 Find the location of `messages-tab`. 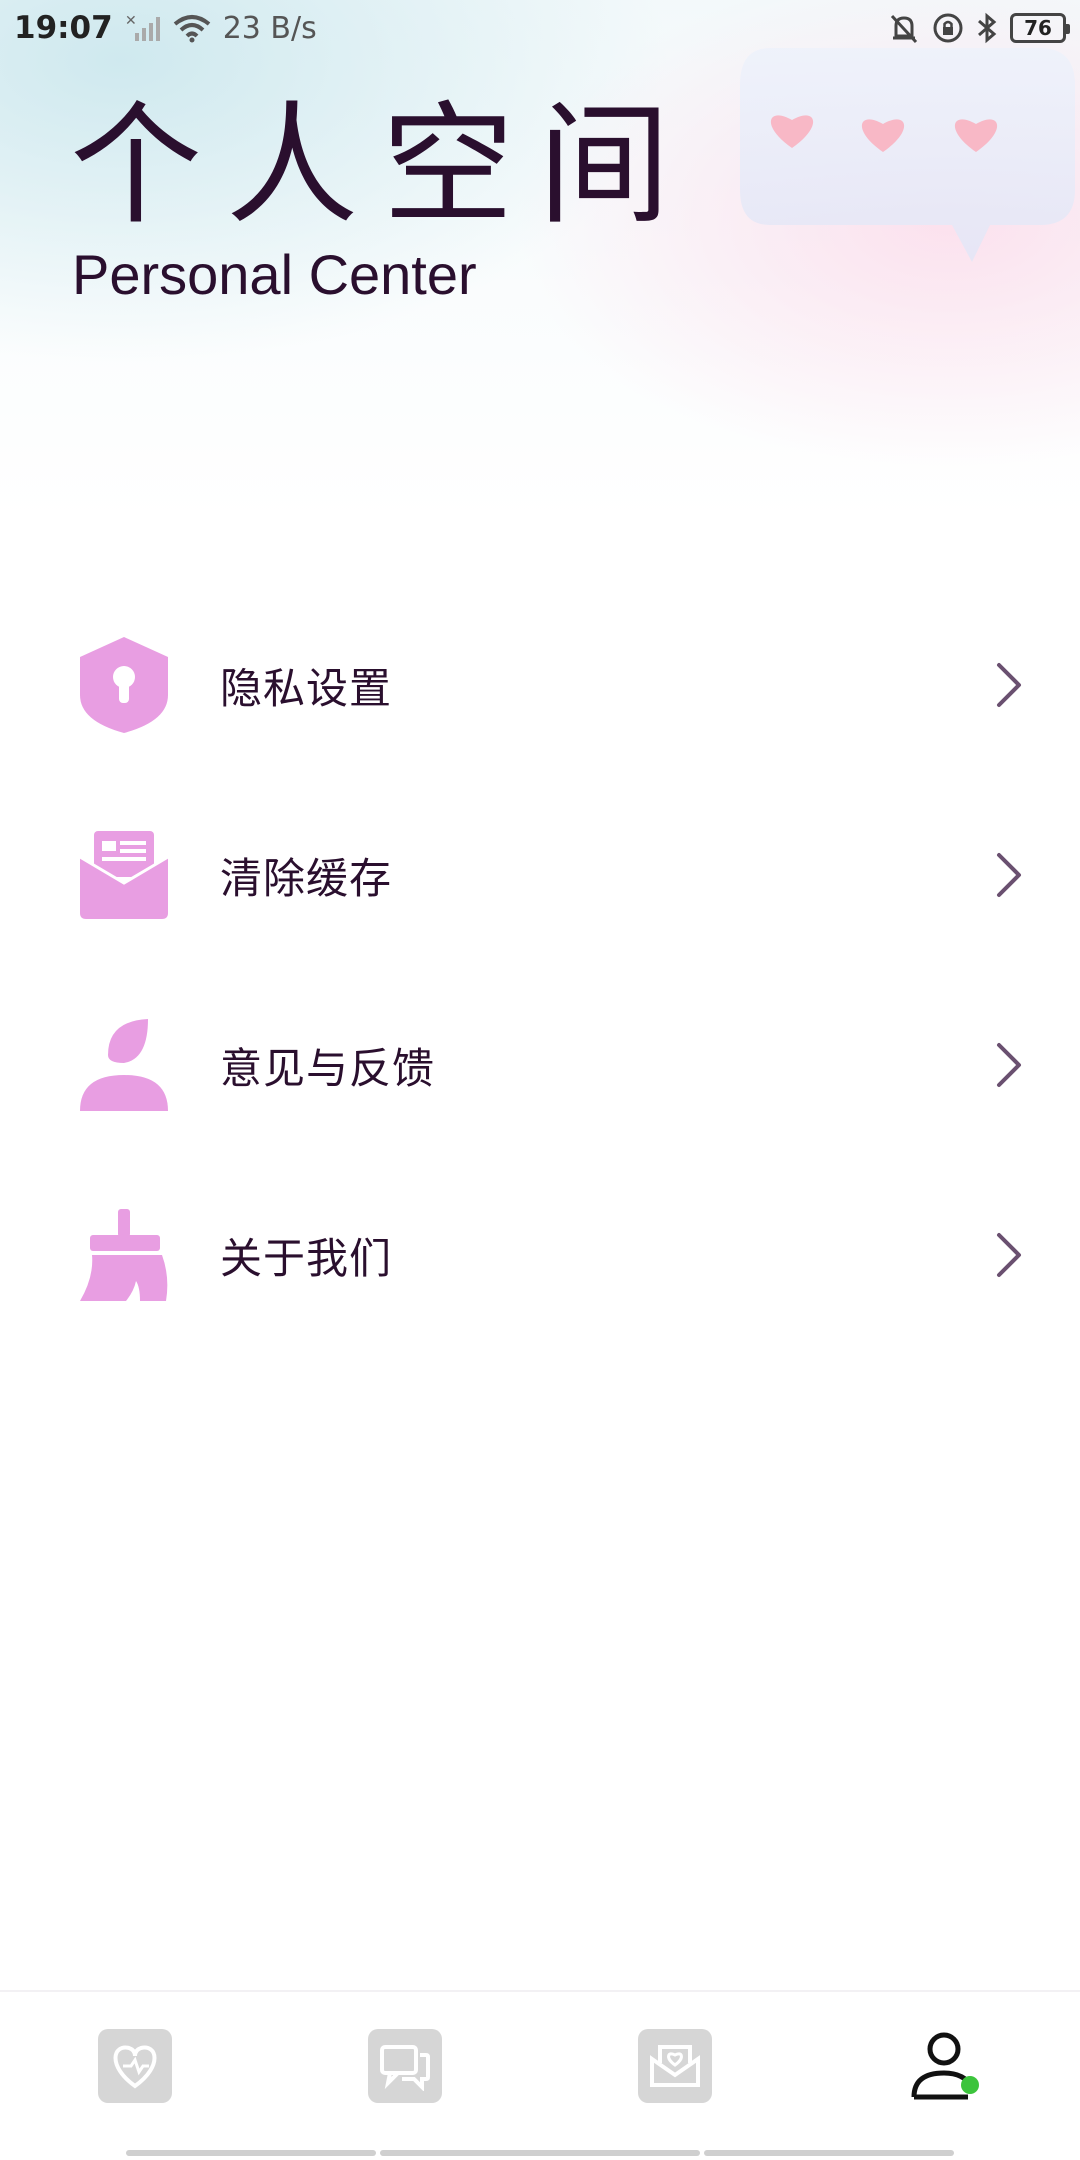

messages-tab is located at coordinates (405, 2066).